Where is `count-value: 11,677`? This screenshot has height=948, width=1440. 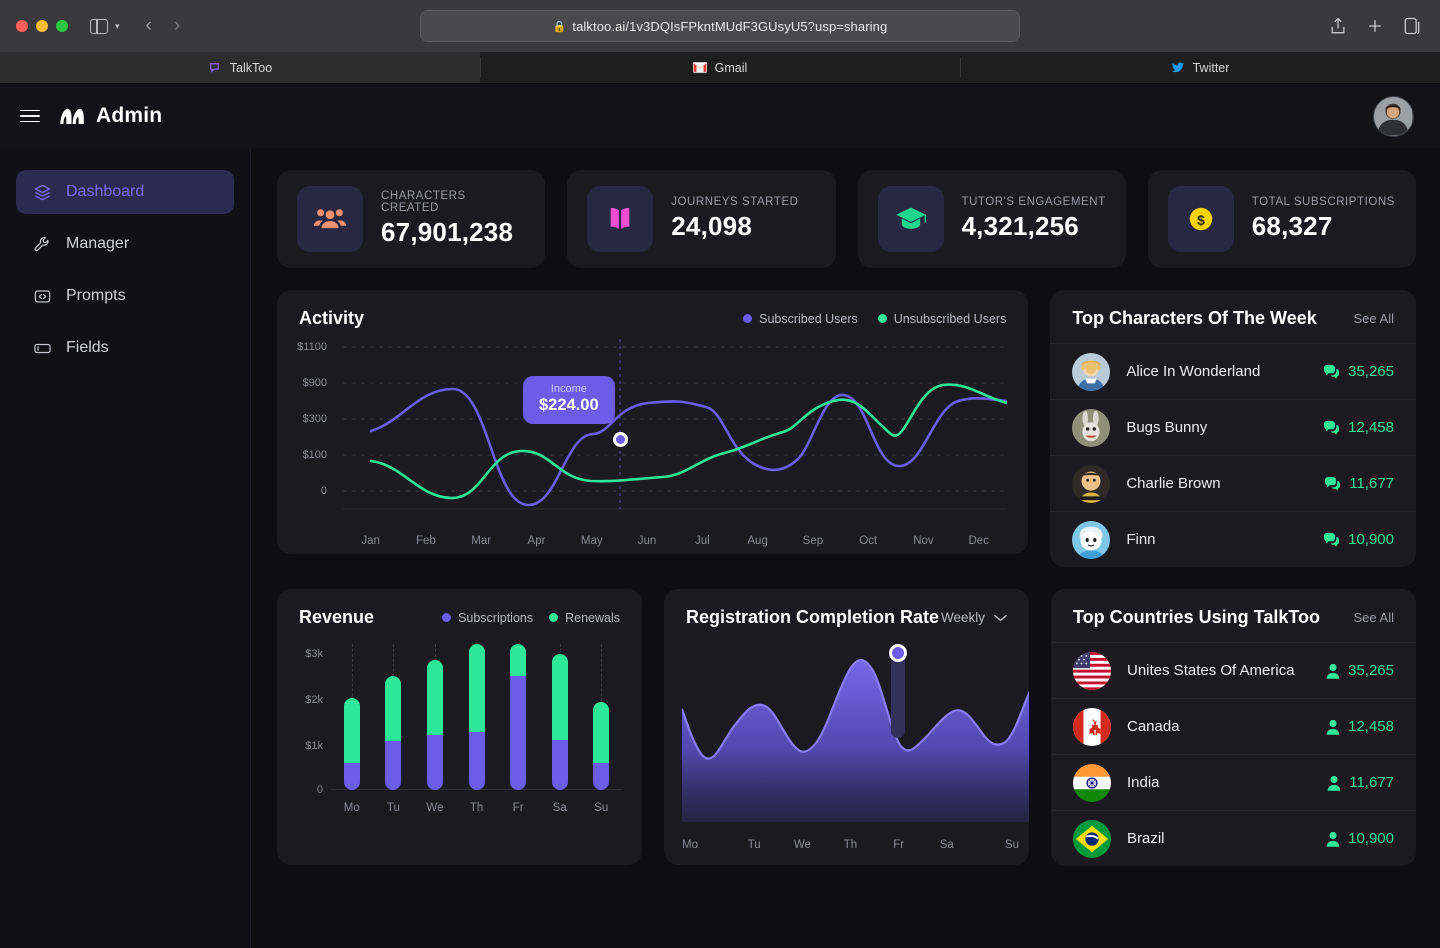
count-value: 11,677 is located at coordinates (1371, 483).